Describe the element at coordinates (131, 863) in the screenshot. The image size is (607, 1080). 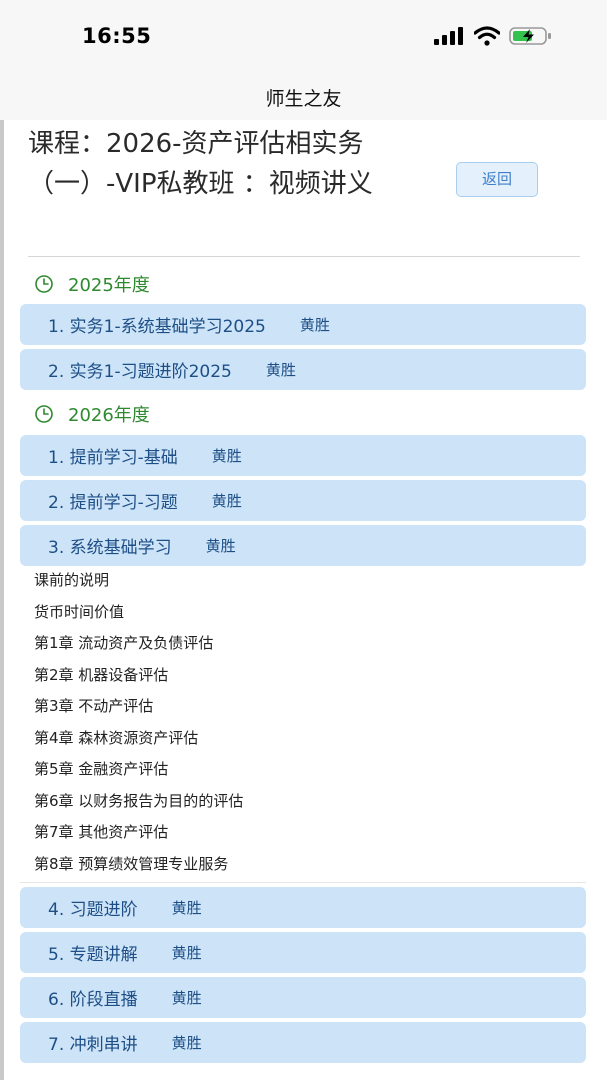
I see `lesson-item: 第8章 预算绩效管理专业服务` at that location.